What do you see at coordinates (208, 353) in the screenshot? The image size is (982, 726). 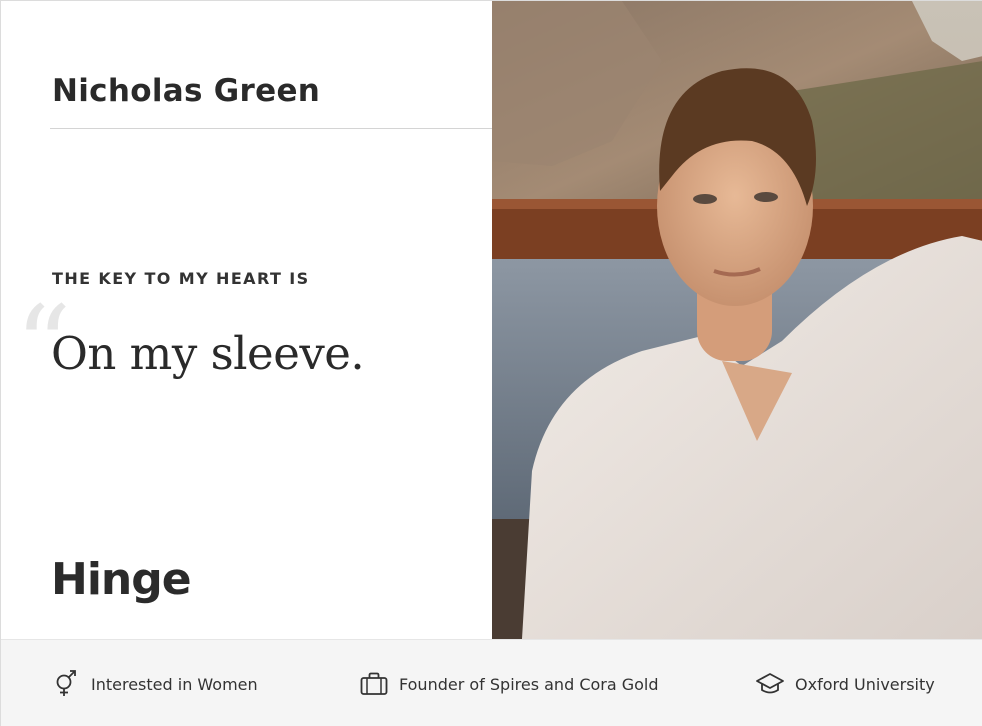 I see `prompt-answer: On my sleeve.` at bounding box center [208, 353].